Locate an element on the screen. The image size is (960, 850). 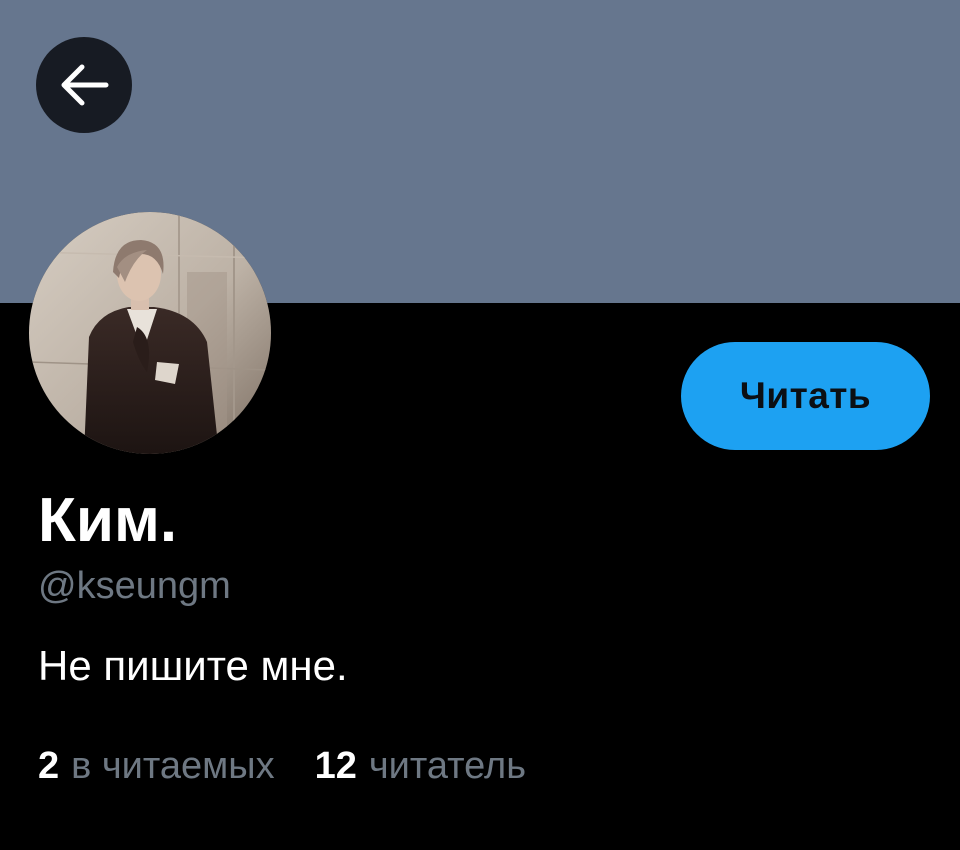
arrow-left-icon is located at coordinates (84, 85).